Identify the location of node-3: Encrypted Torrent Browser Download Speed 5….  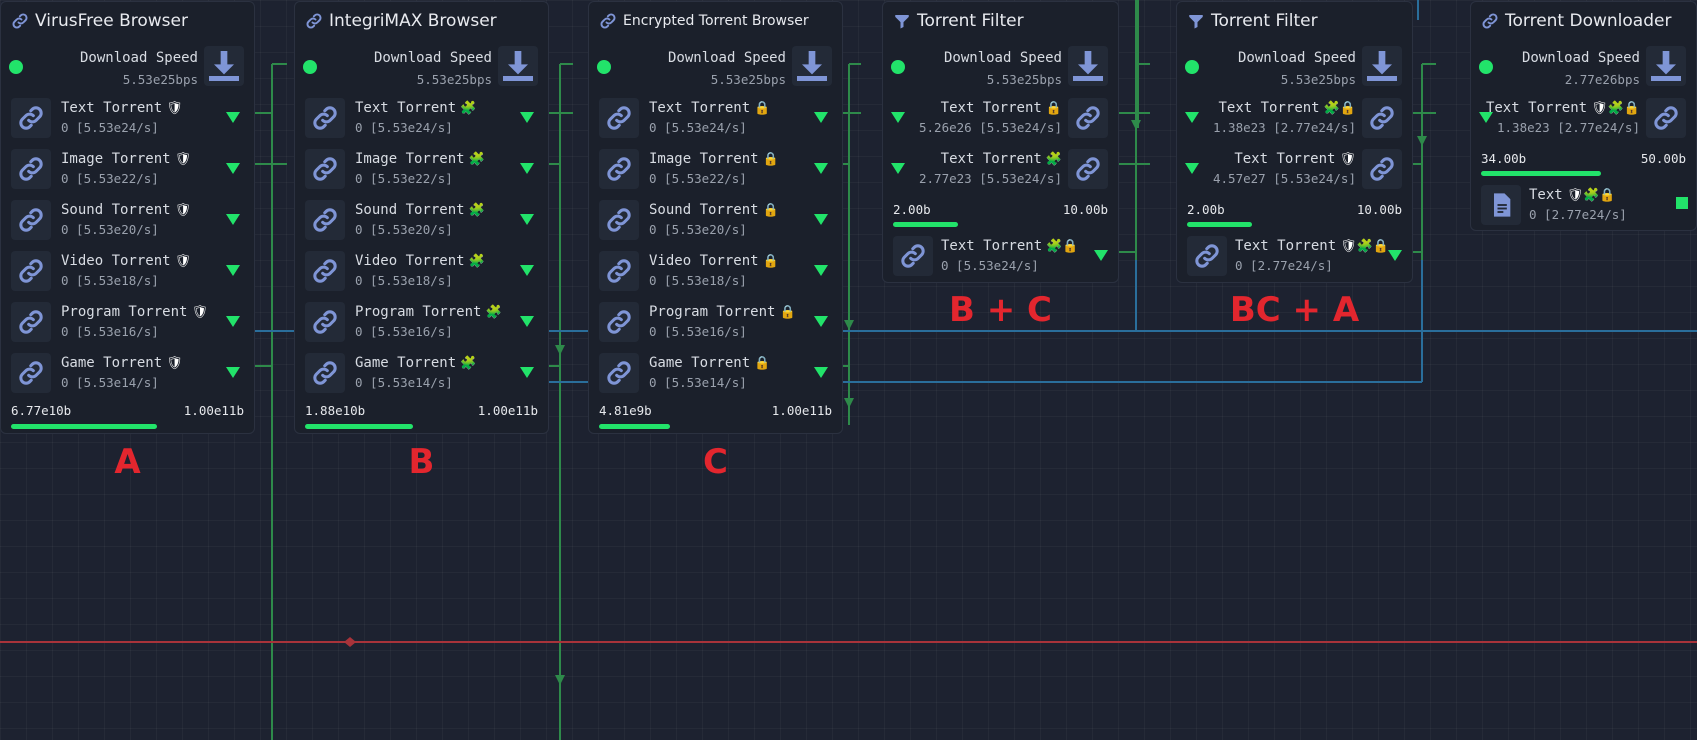
(715, 217).